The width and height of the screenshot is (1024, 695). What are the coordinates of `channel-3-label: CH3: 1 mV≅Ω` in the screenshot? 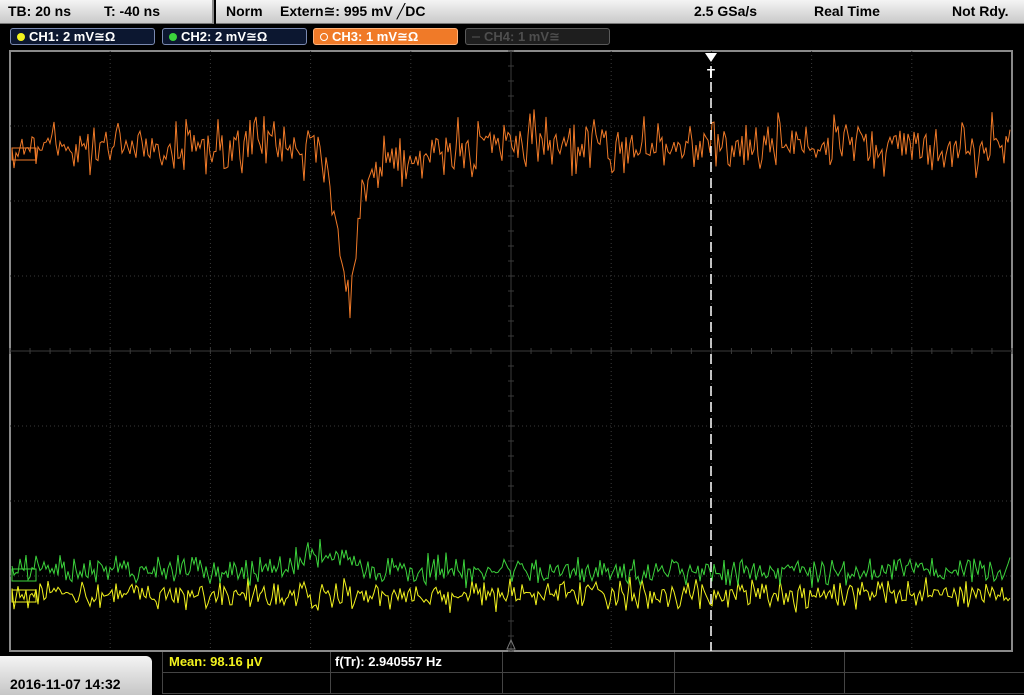 It's located at (375, 36).